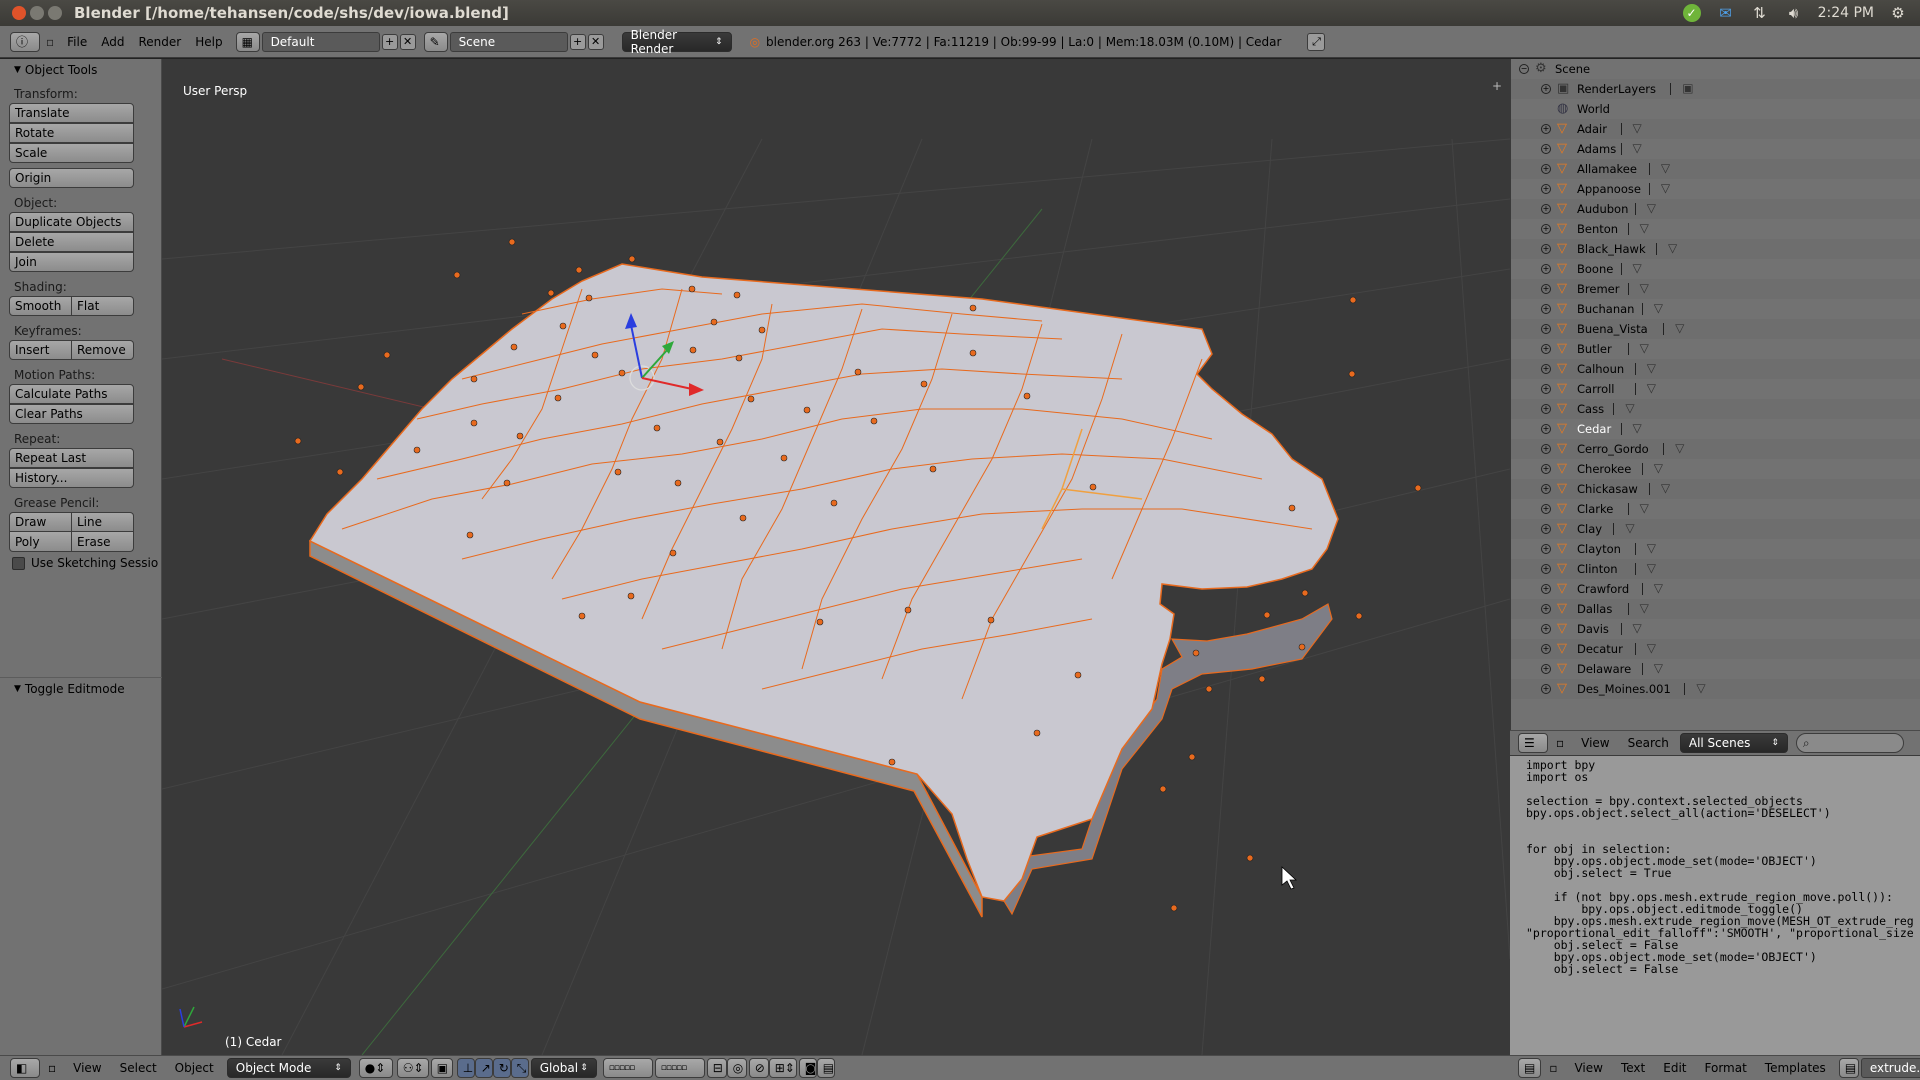  What do you see at coordinates (782, 1068) in the screenshot?
I see `snap-element-select: ⊞⇕` at bounding box center [782, 1068].